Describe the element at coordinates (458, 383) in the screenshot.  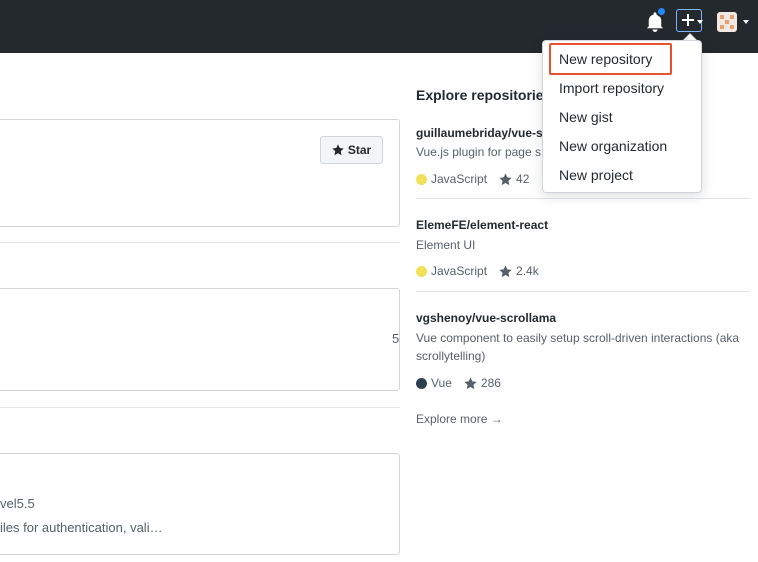
I see `repo-meta: Vue 286` at that location.